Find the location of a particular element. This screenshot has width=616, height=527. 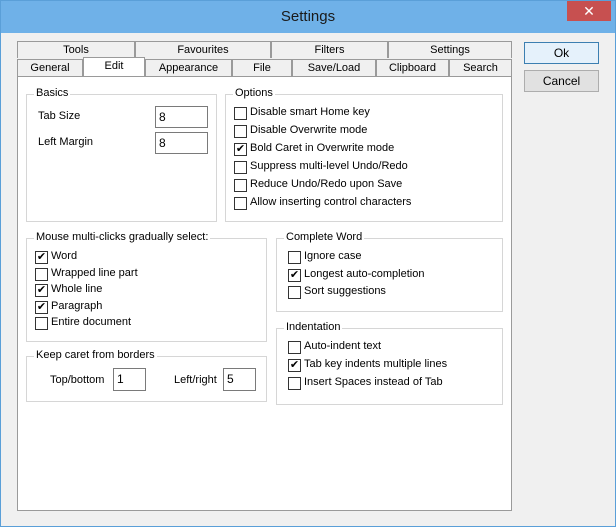

paragraph-checkbox: ✔ is located at coordinates (41, 307).